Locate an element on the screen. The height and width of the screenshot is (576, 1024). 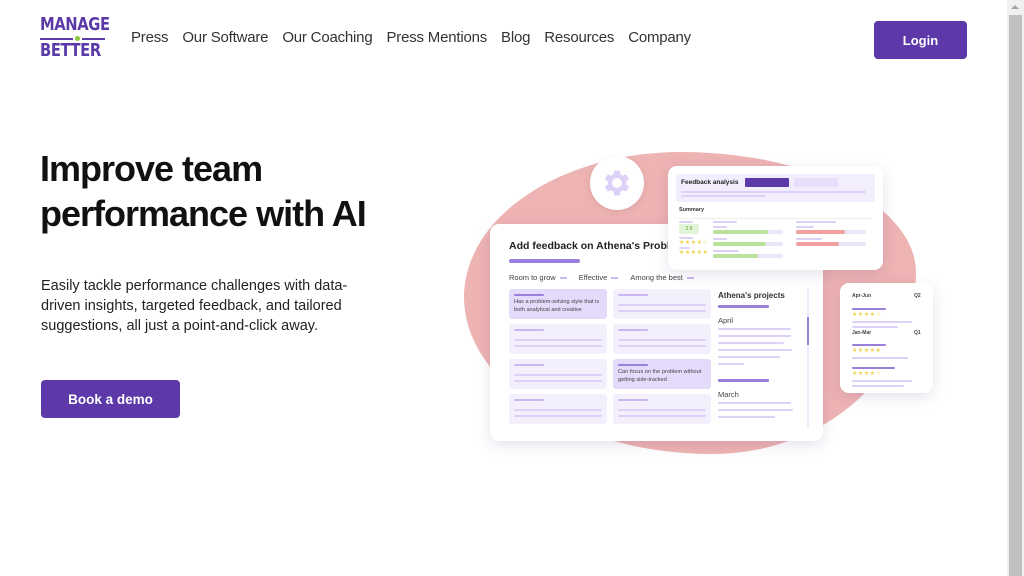
gear-badge is located at coordinates (617, 183).